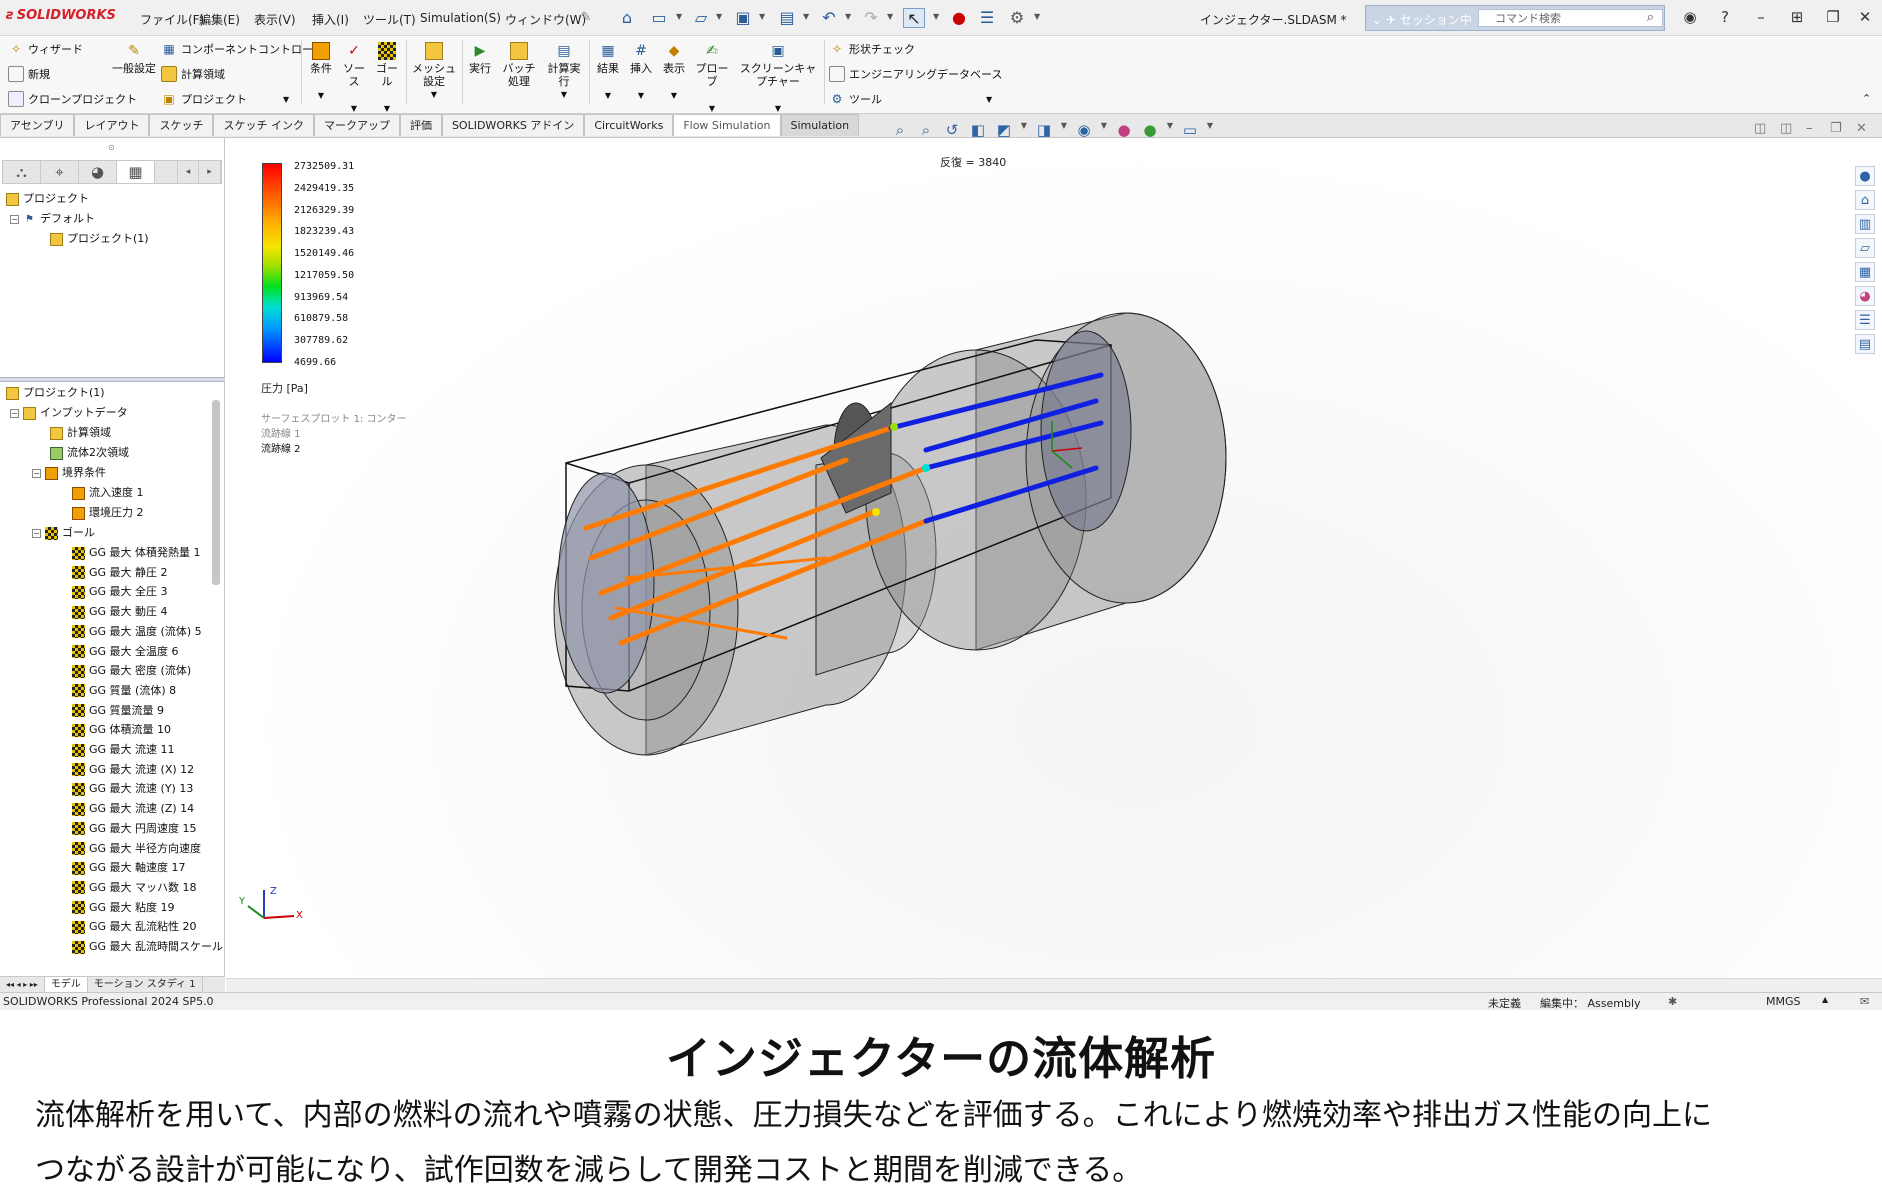 The width and height of the screenshot is (1882, 1192). Describe the element at coordinates (219, 19) in the screenshot. I see `menu-edit: 編集(E)` at that location.